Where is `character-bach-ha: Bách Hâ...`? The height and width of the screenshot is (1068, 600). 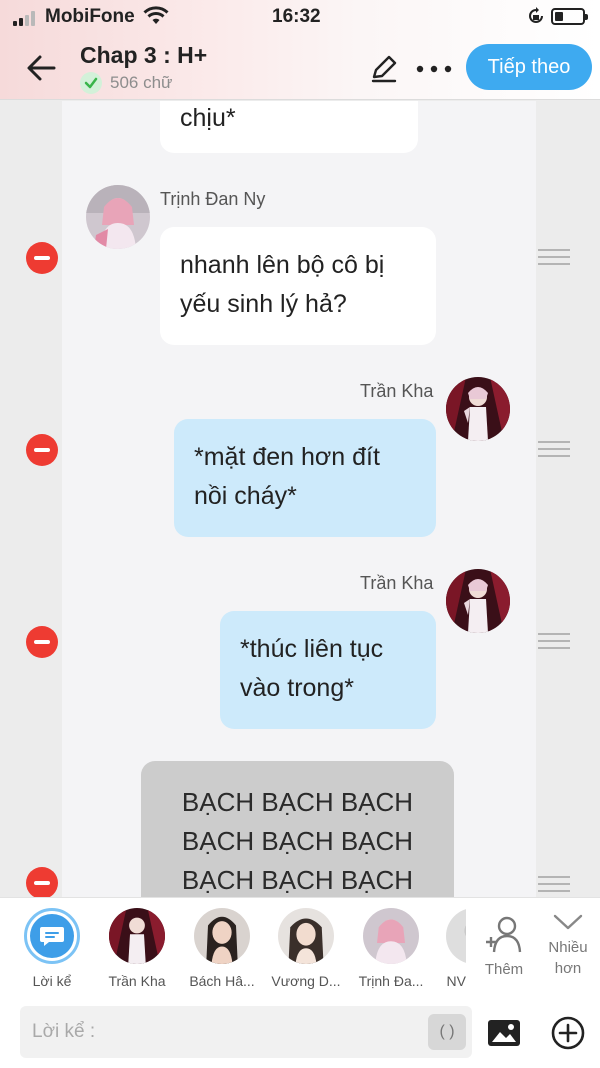
character-bach-ha: Bách Hâ... is located at coordinates (222, 948).